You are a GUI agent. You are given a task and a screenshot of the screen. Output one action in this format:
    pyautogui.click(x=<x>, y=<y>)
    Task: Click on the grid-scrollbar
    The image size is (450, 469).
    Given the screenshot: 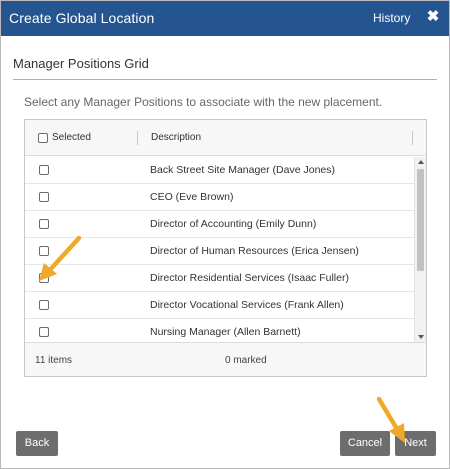 What is the action you would take?
    pyautogui.click(x=420, y=249)
    